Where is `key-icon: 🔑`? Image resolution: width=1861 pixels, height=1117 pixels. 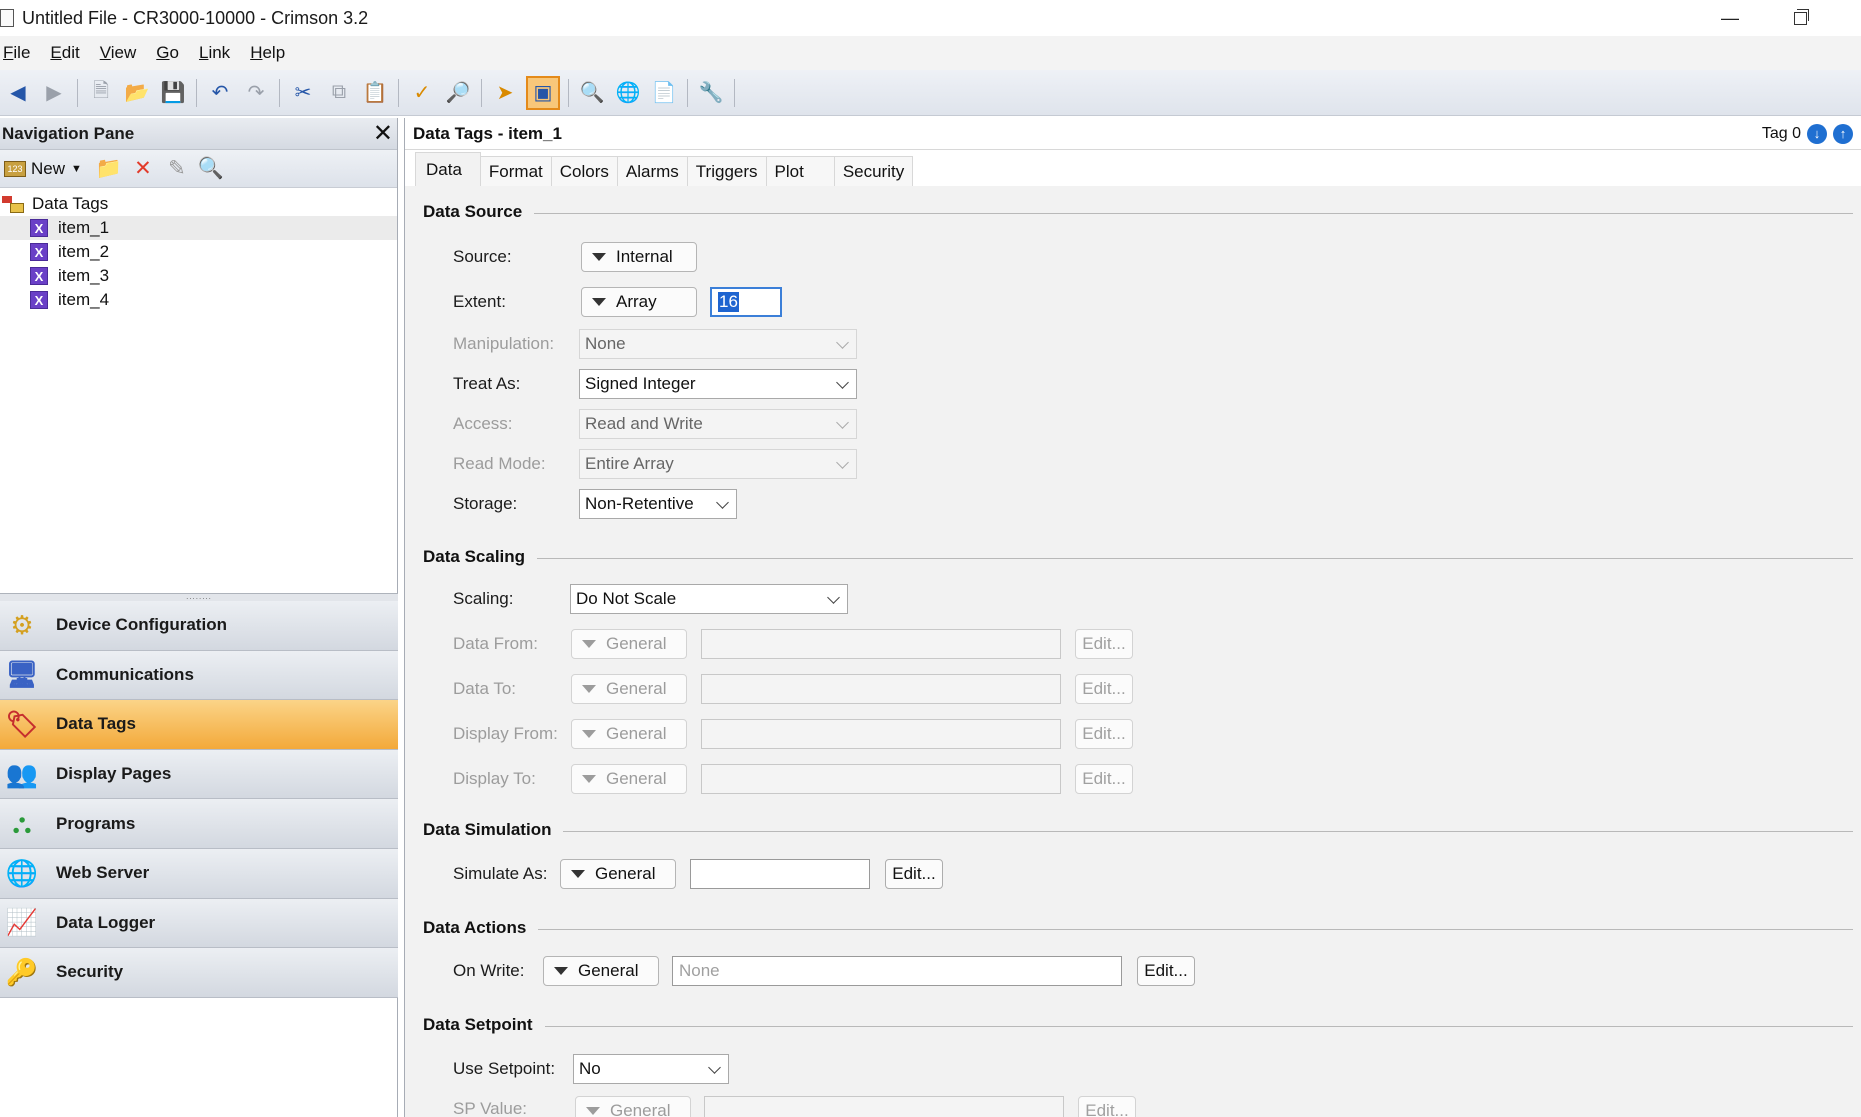
key-icon: 🔑 is located at coordinates (22, 971).